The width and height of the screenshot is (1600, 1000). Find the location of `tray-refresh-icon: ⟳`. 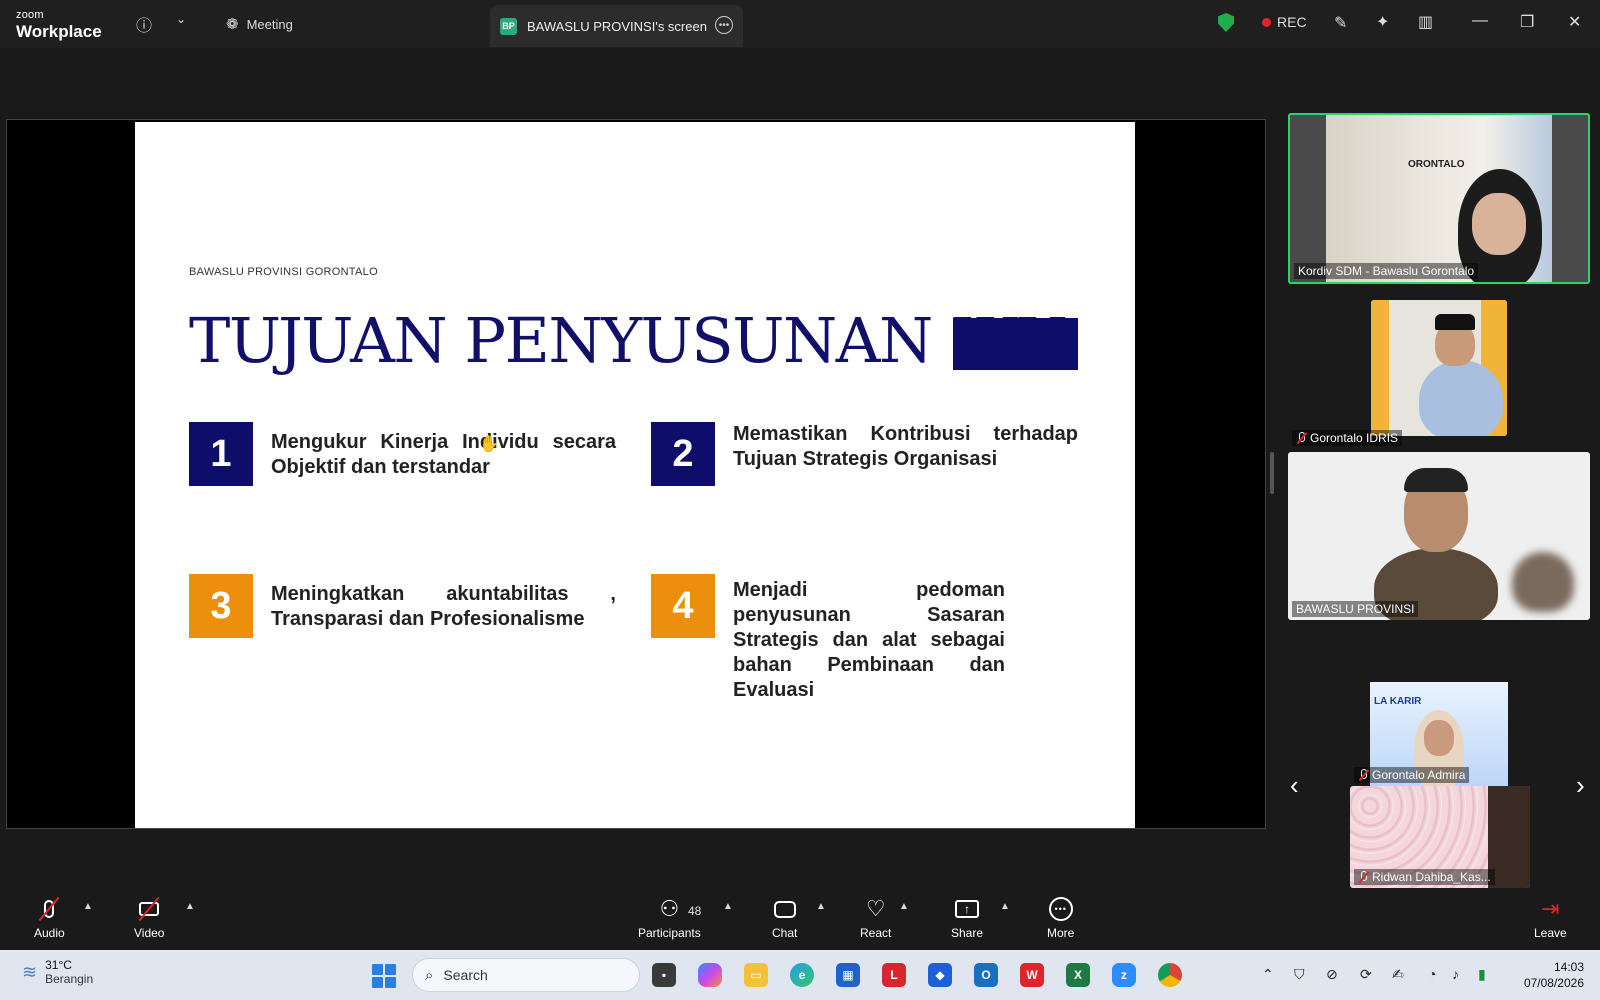

tray-refresh-icon: ⟳ is located at coordinates (1366, 974).